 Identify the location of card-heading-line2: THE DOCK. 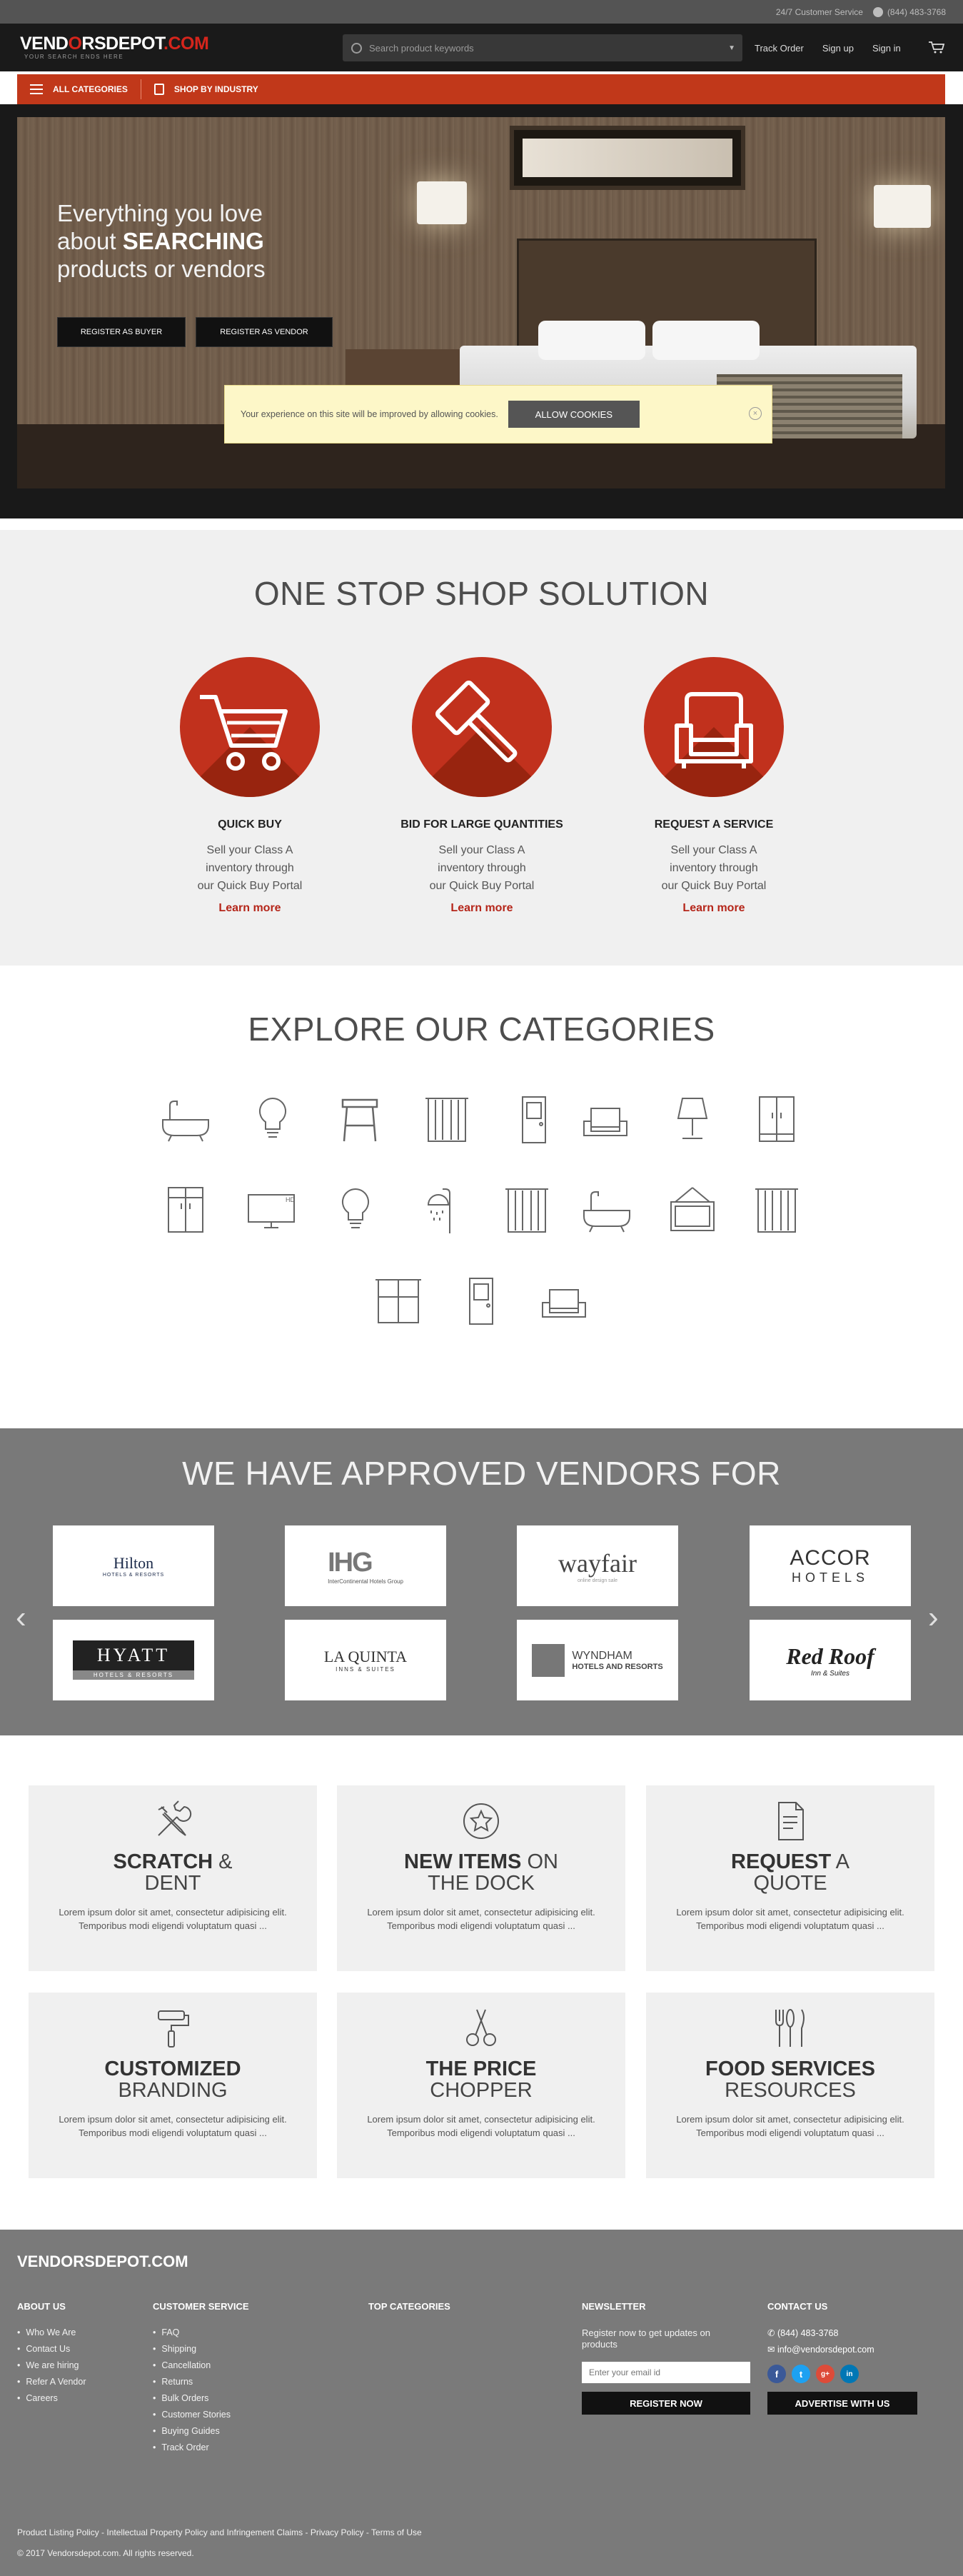
(481, 1883).